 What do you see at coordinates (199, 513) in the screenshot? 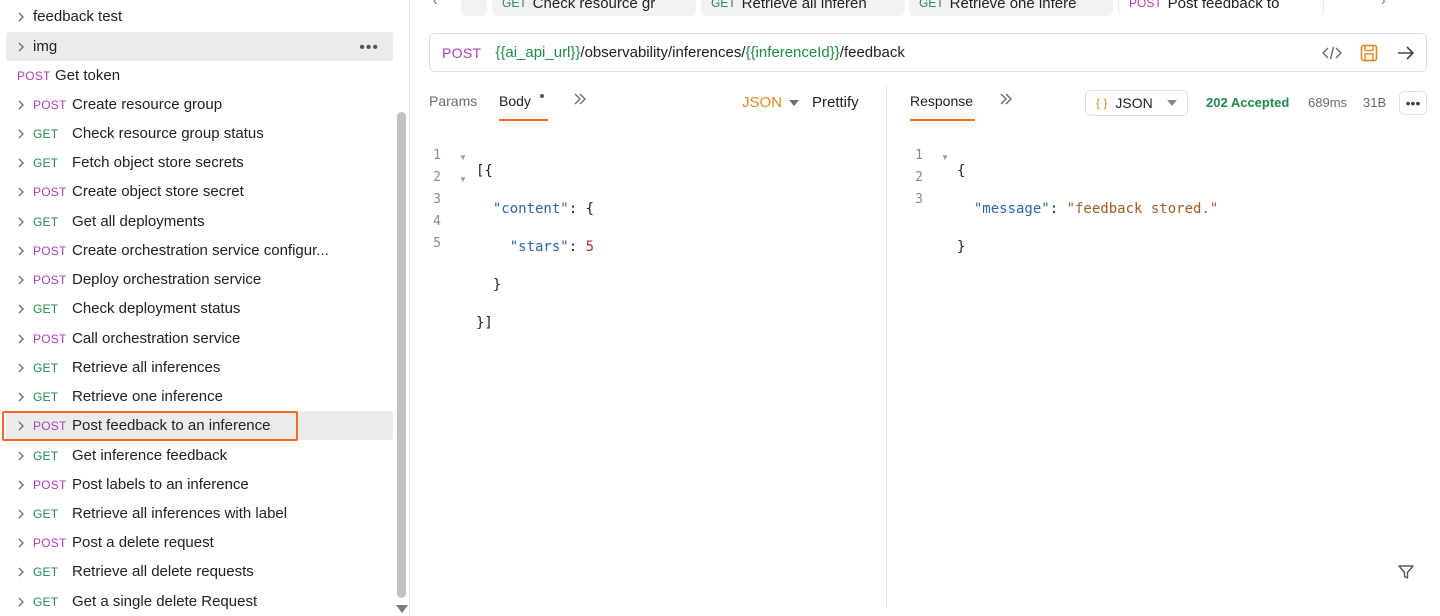
I see `sidebar-request-item: GET Retrieve all inferences with label` at bounding box center [199, 513].